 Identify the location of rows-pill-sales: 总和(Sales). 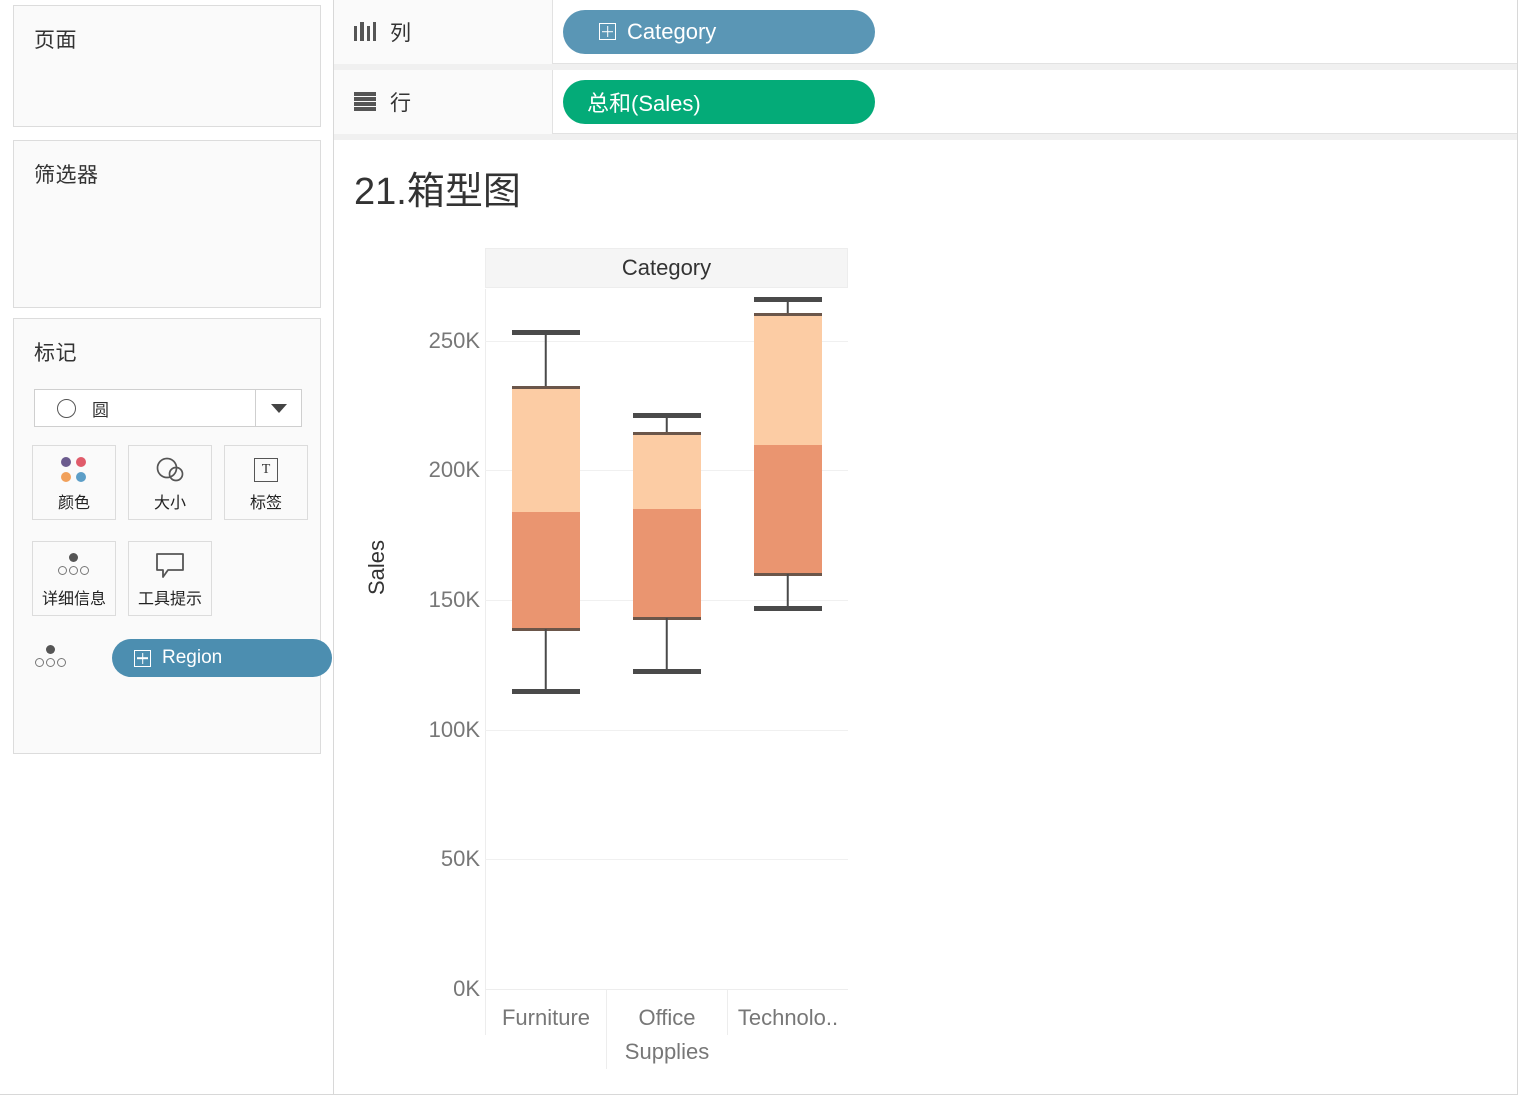
(719, 101).